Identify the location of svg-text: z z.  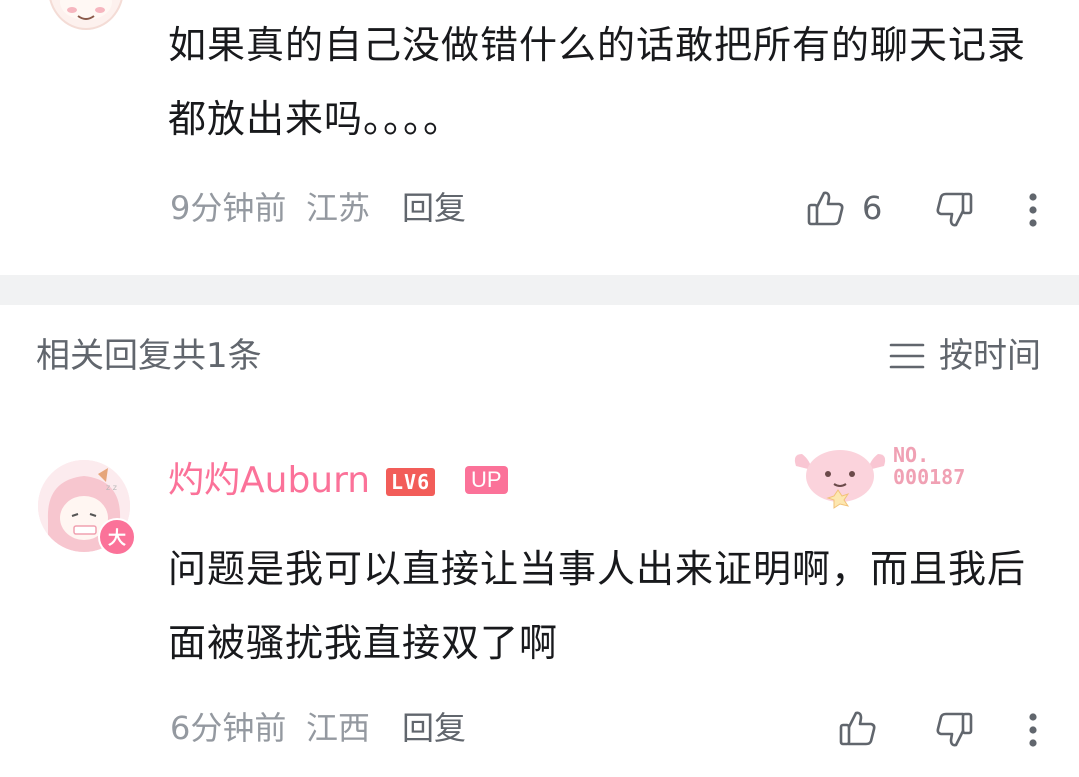
(111, 487).